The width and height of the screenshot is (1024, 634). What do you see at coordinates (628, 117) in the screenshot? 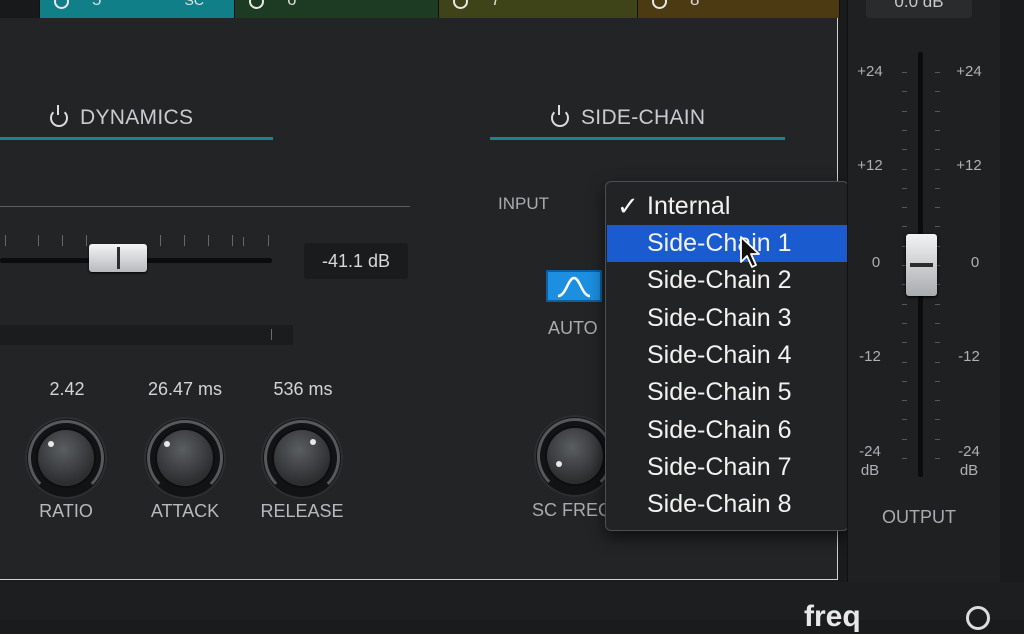
I see `sidechain-header: SIDE-CHAIN` at bounding box center [628, 117].